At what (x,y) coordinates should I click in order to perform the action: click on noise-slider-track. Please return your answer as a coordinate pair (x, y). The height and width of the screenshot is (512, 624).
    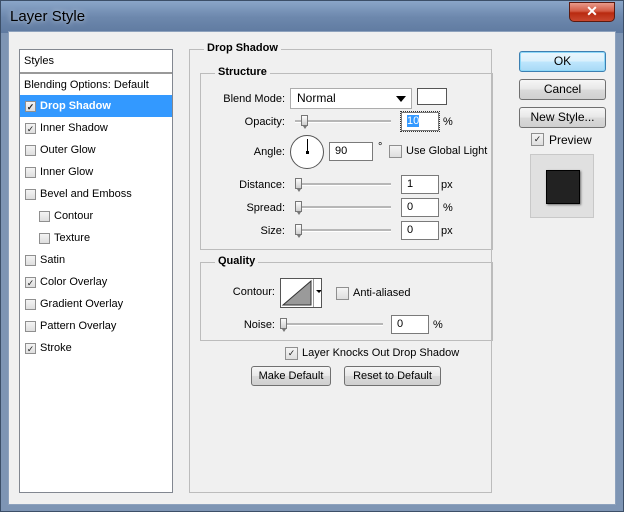
    Looking at the image, I should click on (331, 324).